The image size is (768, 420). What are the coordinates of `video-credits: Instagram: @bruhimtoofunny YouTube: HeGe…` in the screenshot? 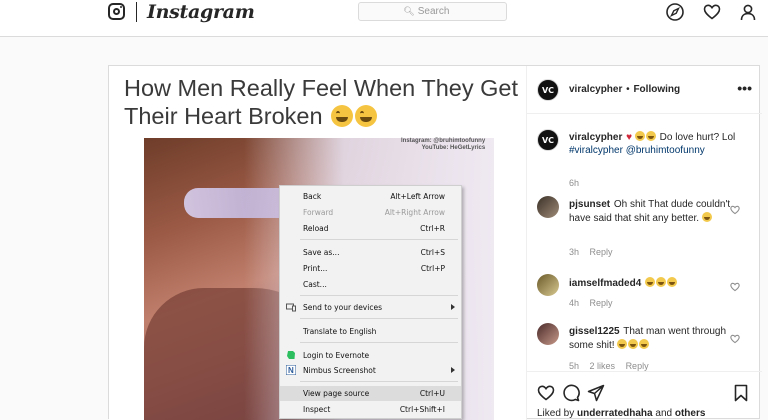 It's located at (443, 145).